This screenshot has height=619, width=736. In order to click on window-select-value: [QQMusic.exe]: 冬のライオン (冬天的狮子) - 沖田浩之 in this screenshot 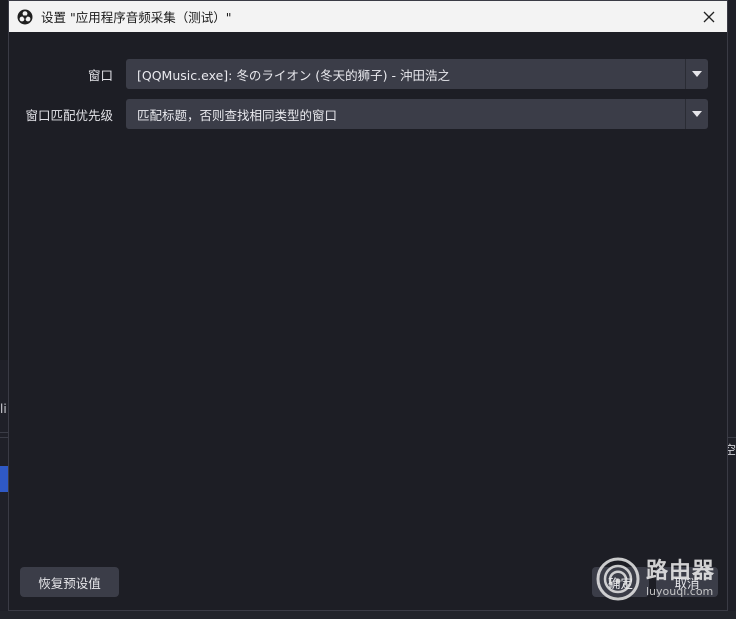, I will do `click(294, 75)`.